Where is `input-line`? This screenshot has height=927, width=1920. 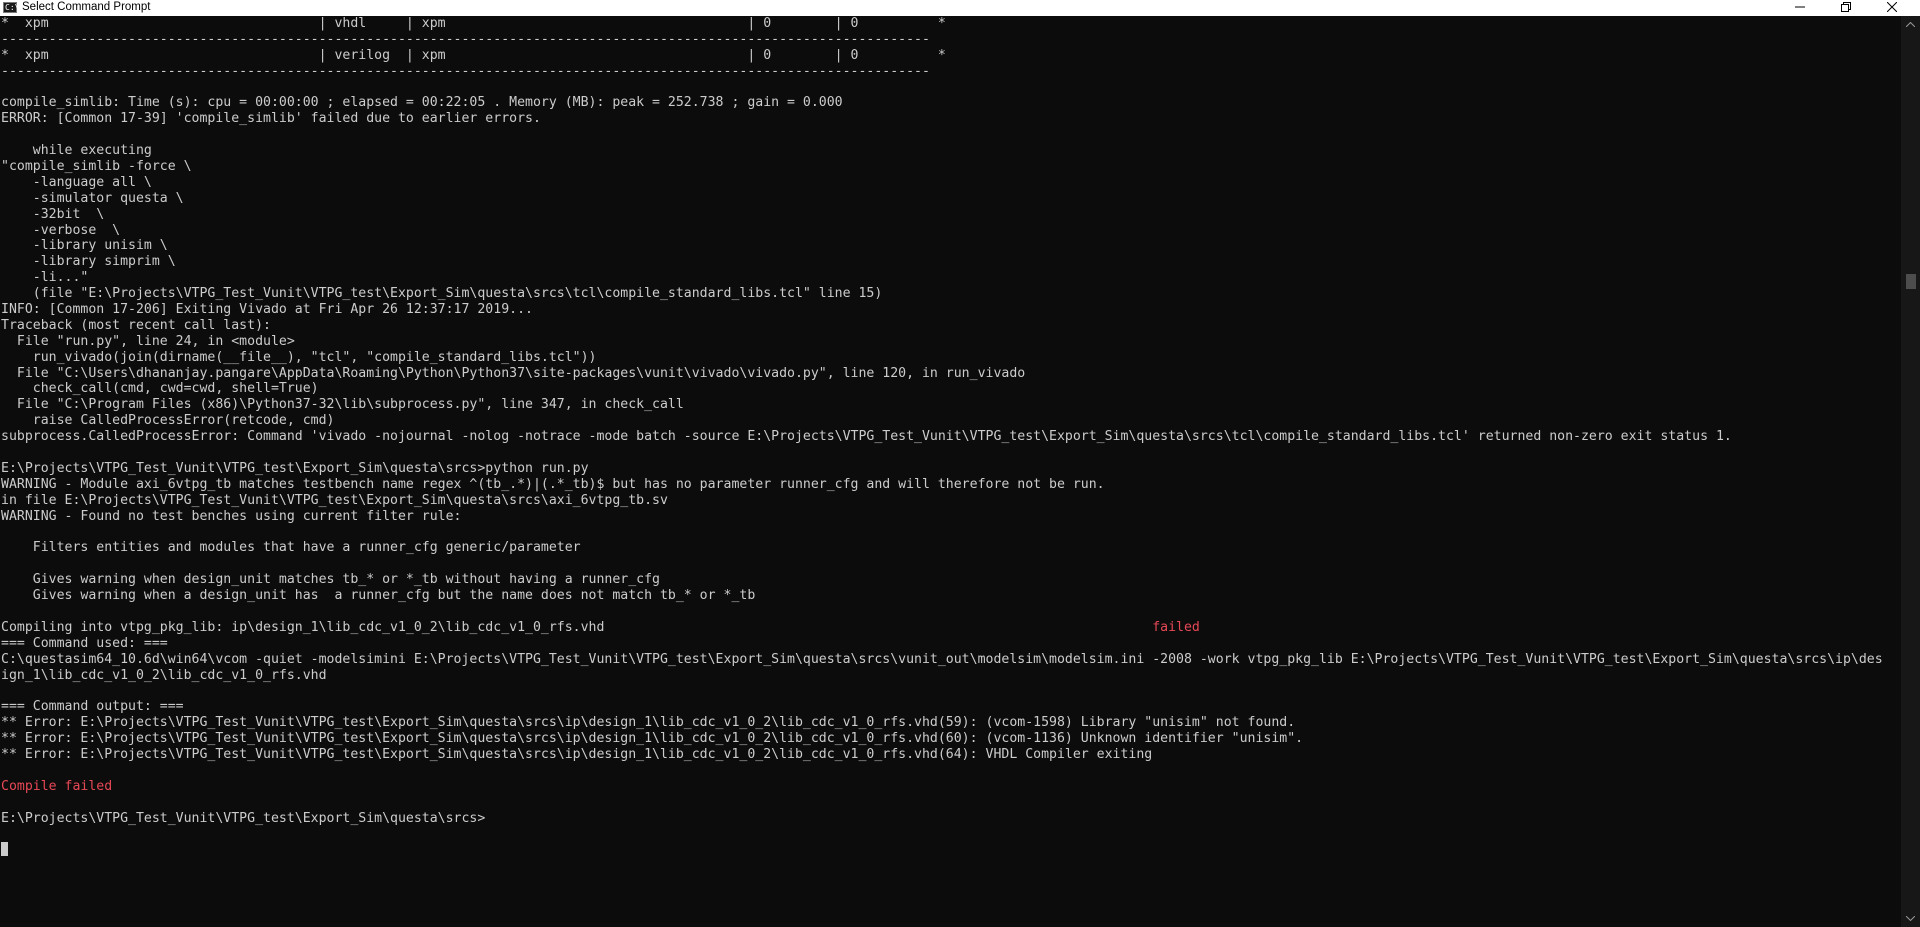 input-line is located at coordinates (951, 850).